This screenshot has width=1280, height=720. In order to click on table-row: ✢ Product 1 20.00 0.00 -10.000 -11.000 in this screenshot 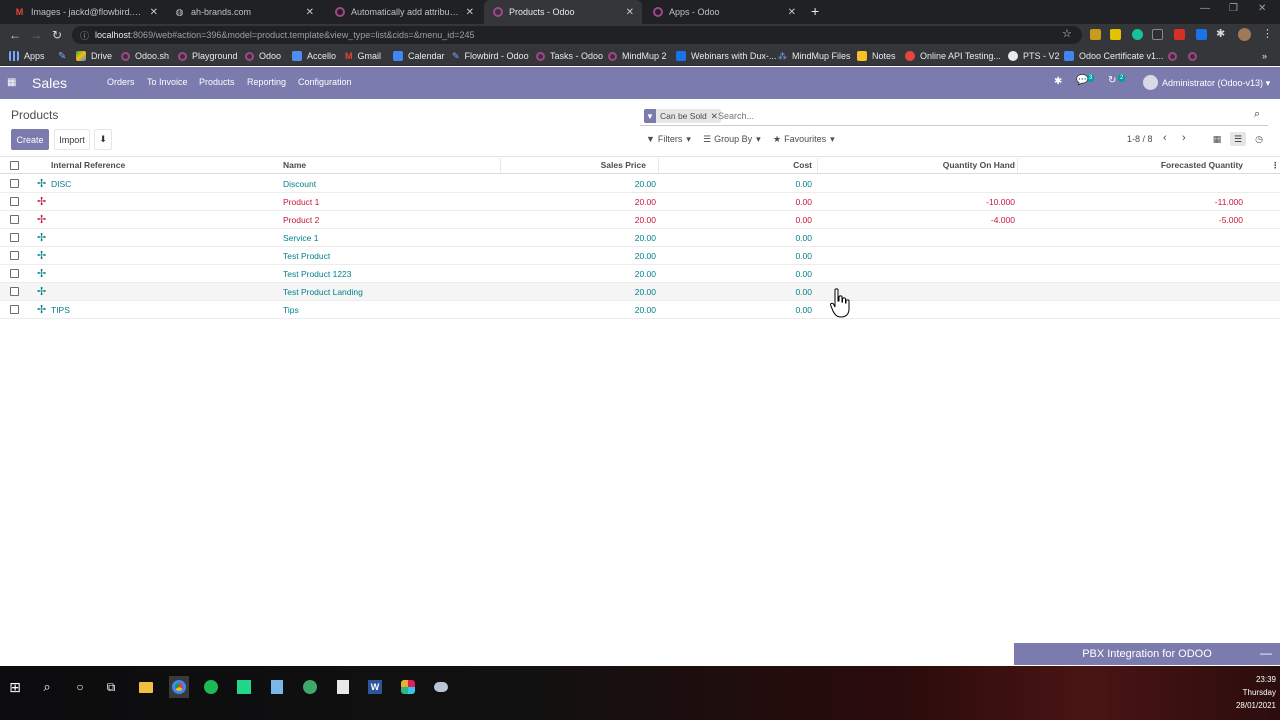, I will do `click(640, 202)`.